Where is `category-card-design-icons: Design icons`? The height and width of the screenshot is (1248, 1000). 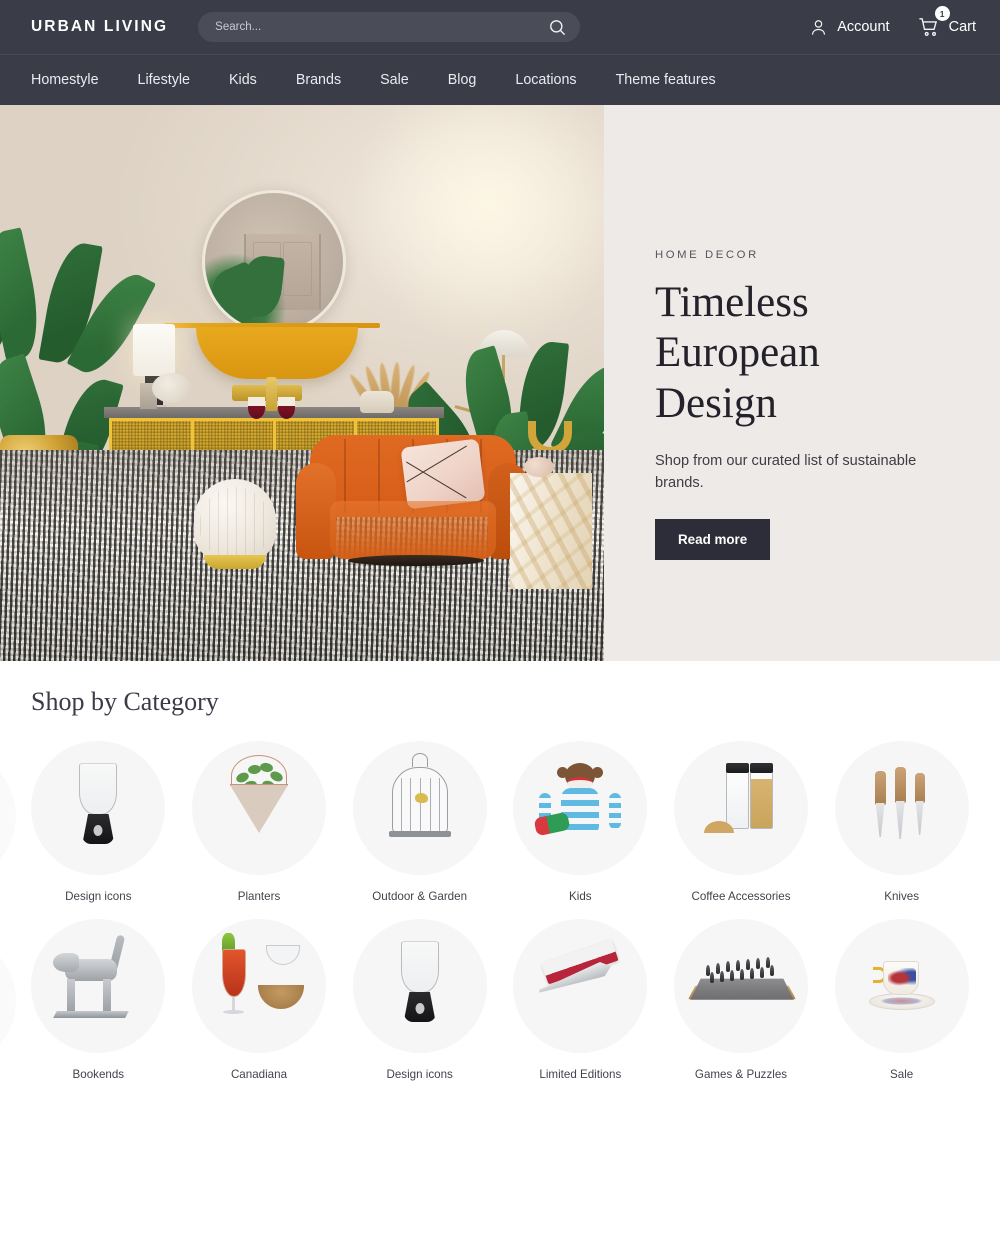
category-card-design-icons: Design icons is located at coordinates (98, 822).